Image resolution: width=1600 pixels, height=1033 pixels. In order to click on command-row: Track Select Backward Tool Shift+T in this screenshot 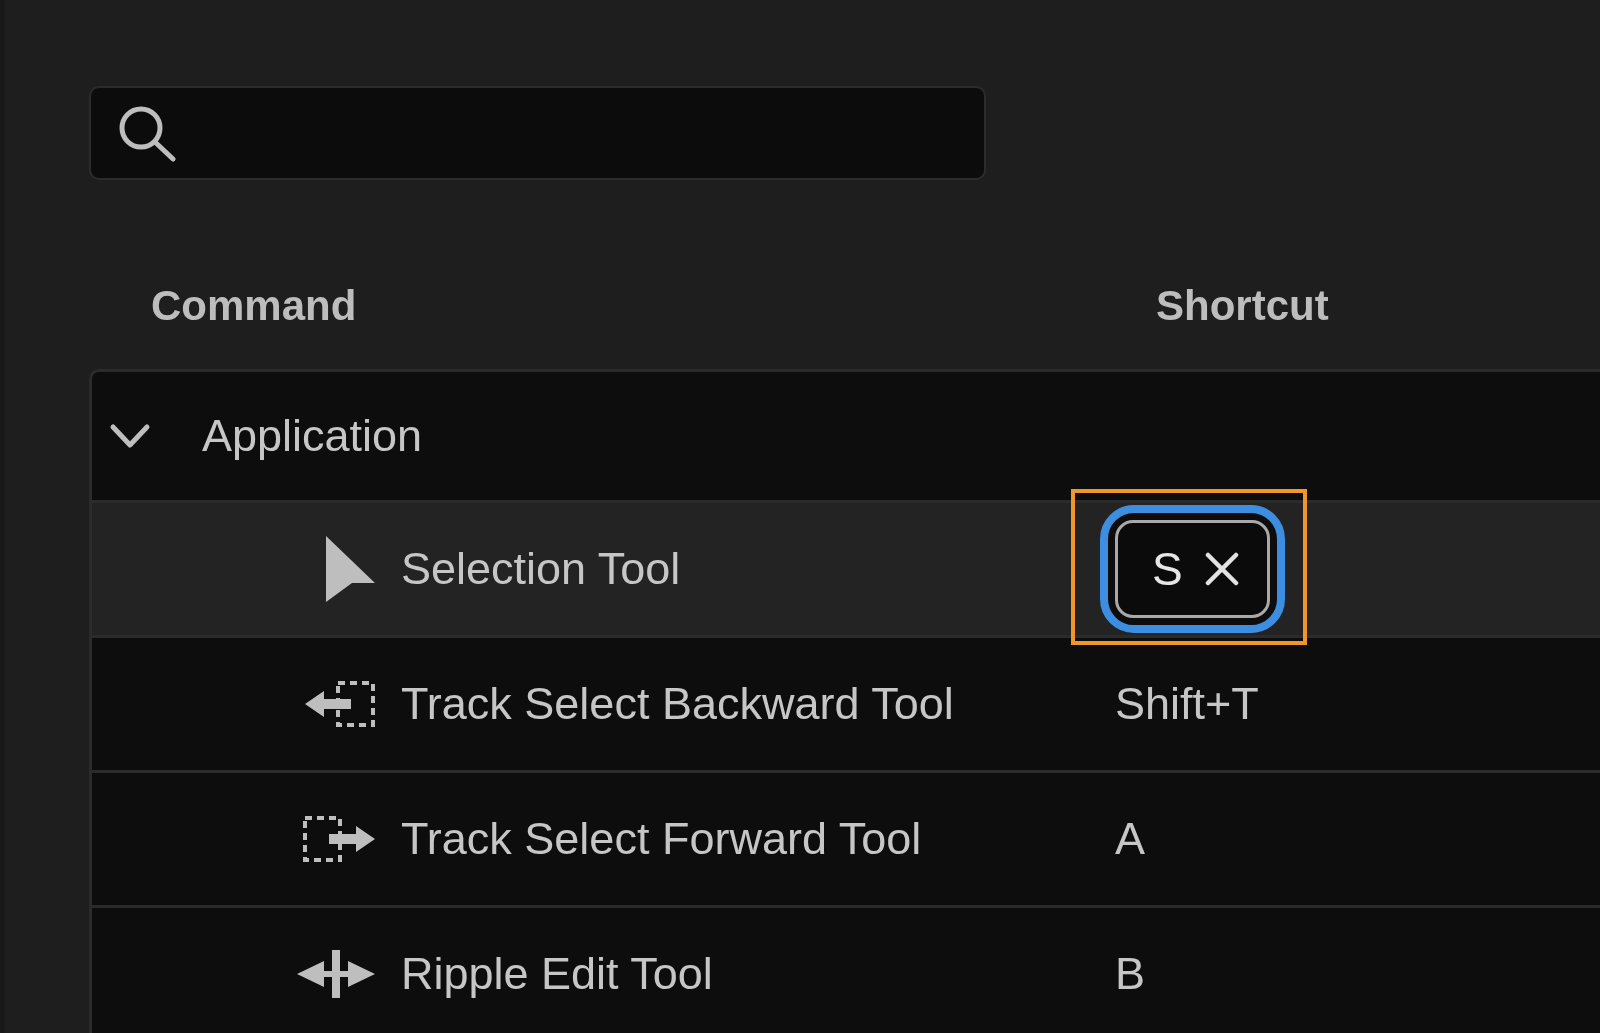, I will do `click(846, 702)`.